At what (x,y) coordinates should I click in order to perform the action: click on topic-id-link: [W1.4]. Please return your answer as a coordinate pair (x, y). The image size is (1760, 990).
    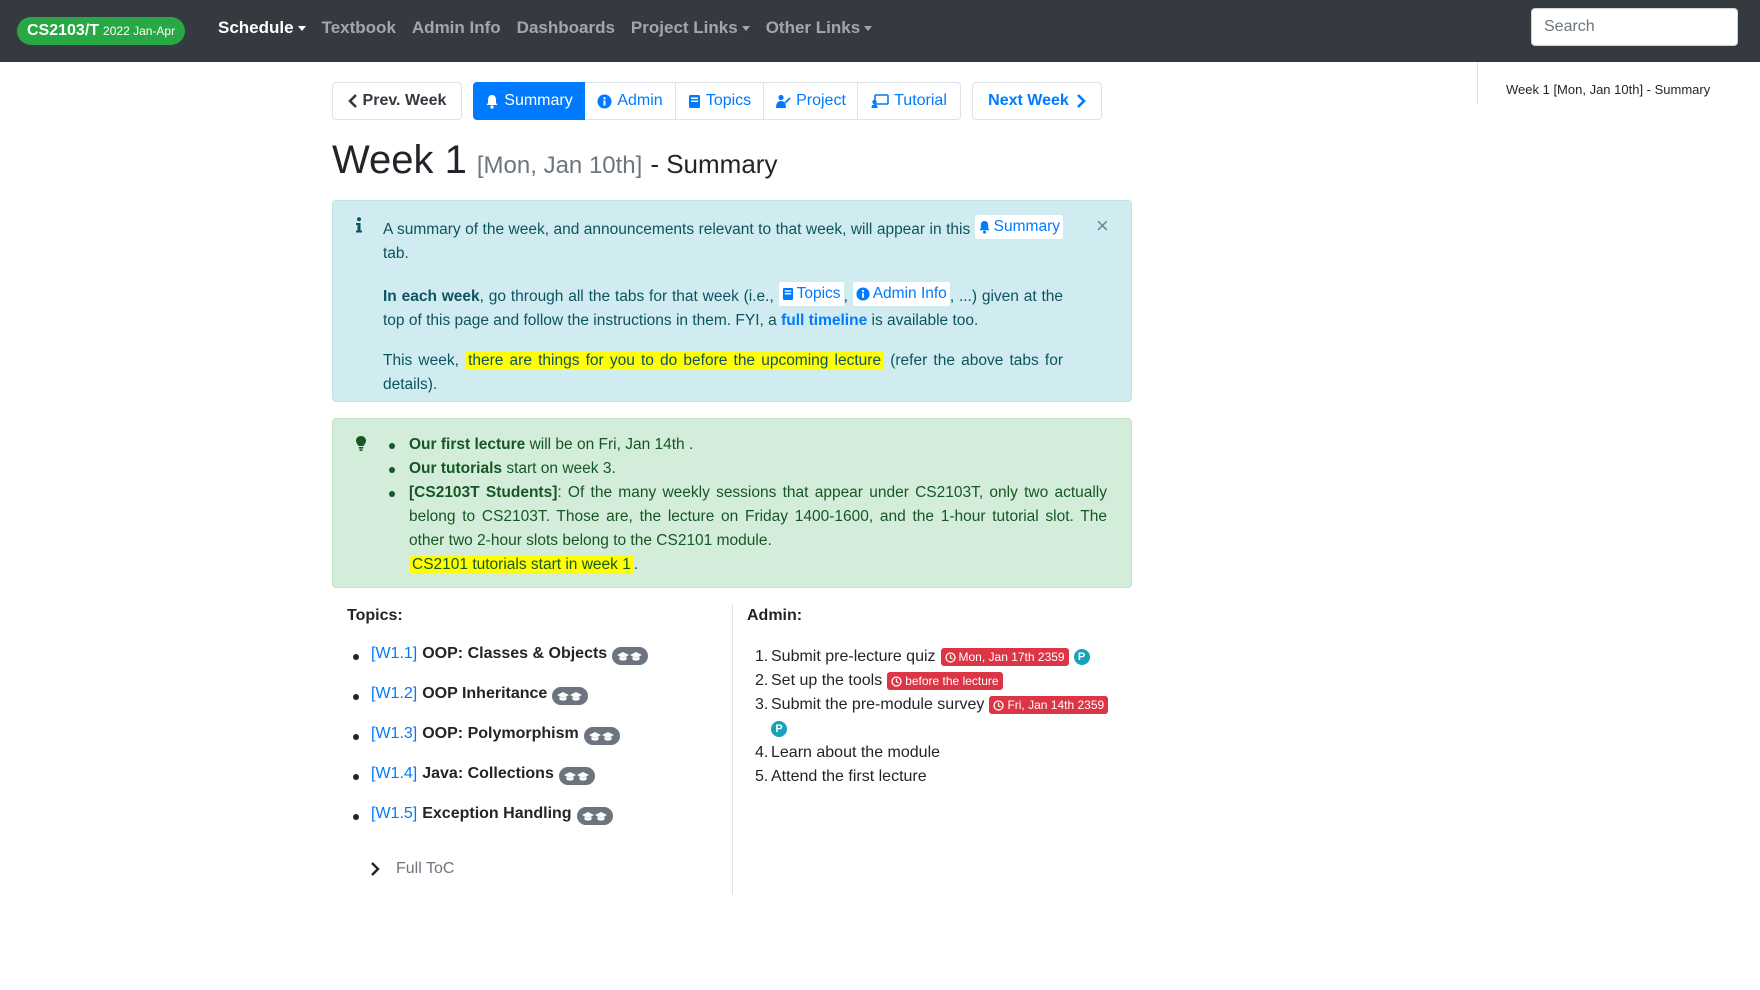
    Looking at the image, I should click on (394, 774).